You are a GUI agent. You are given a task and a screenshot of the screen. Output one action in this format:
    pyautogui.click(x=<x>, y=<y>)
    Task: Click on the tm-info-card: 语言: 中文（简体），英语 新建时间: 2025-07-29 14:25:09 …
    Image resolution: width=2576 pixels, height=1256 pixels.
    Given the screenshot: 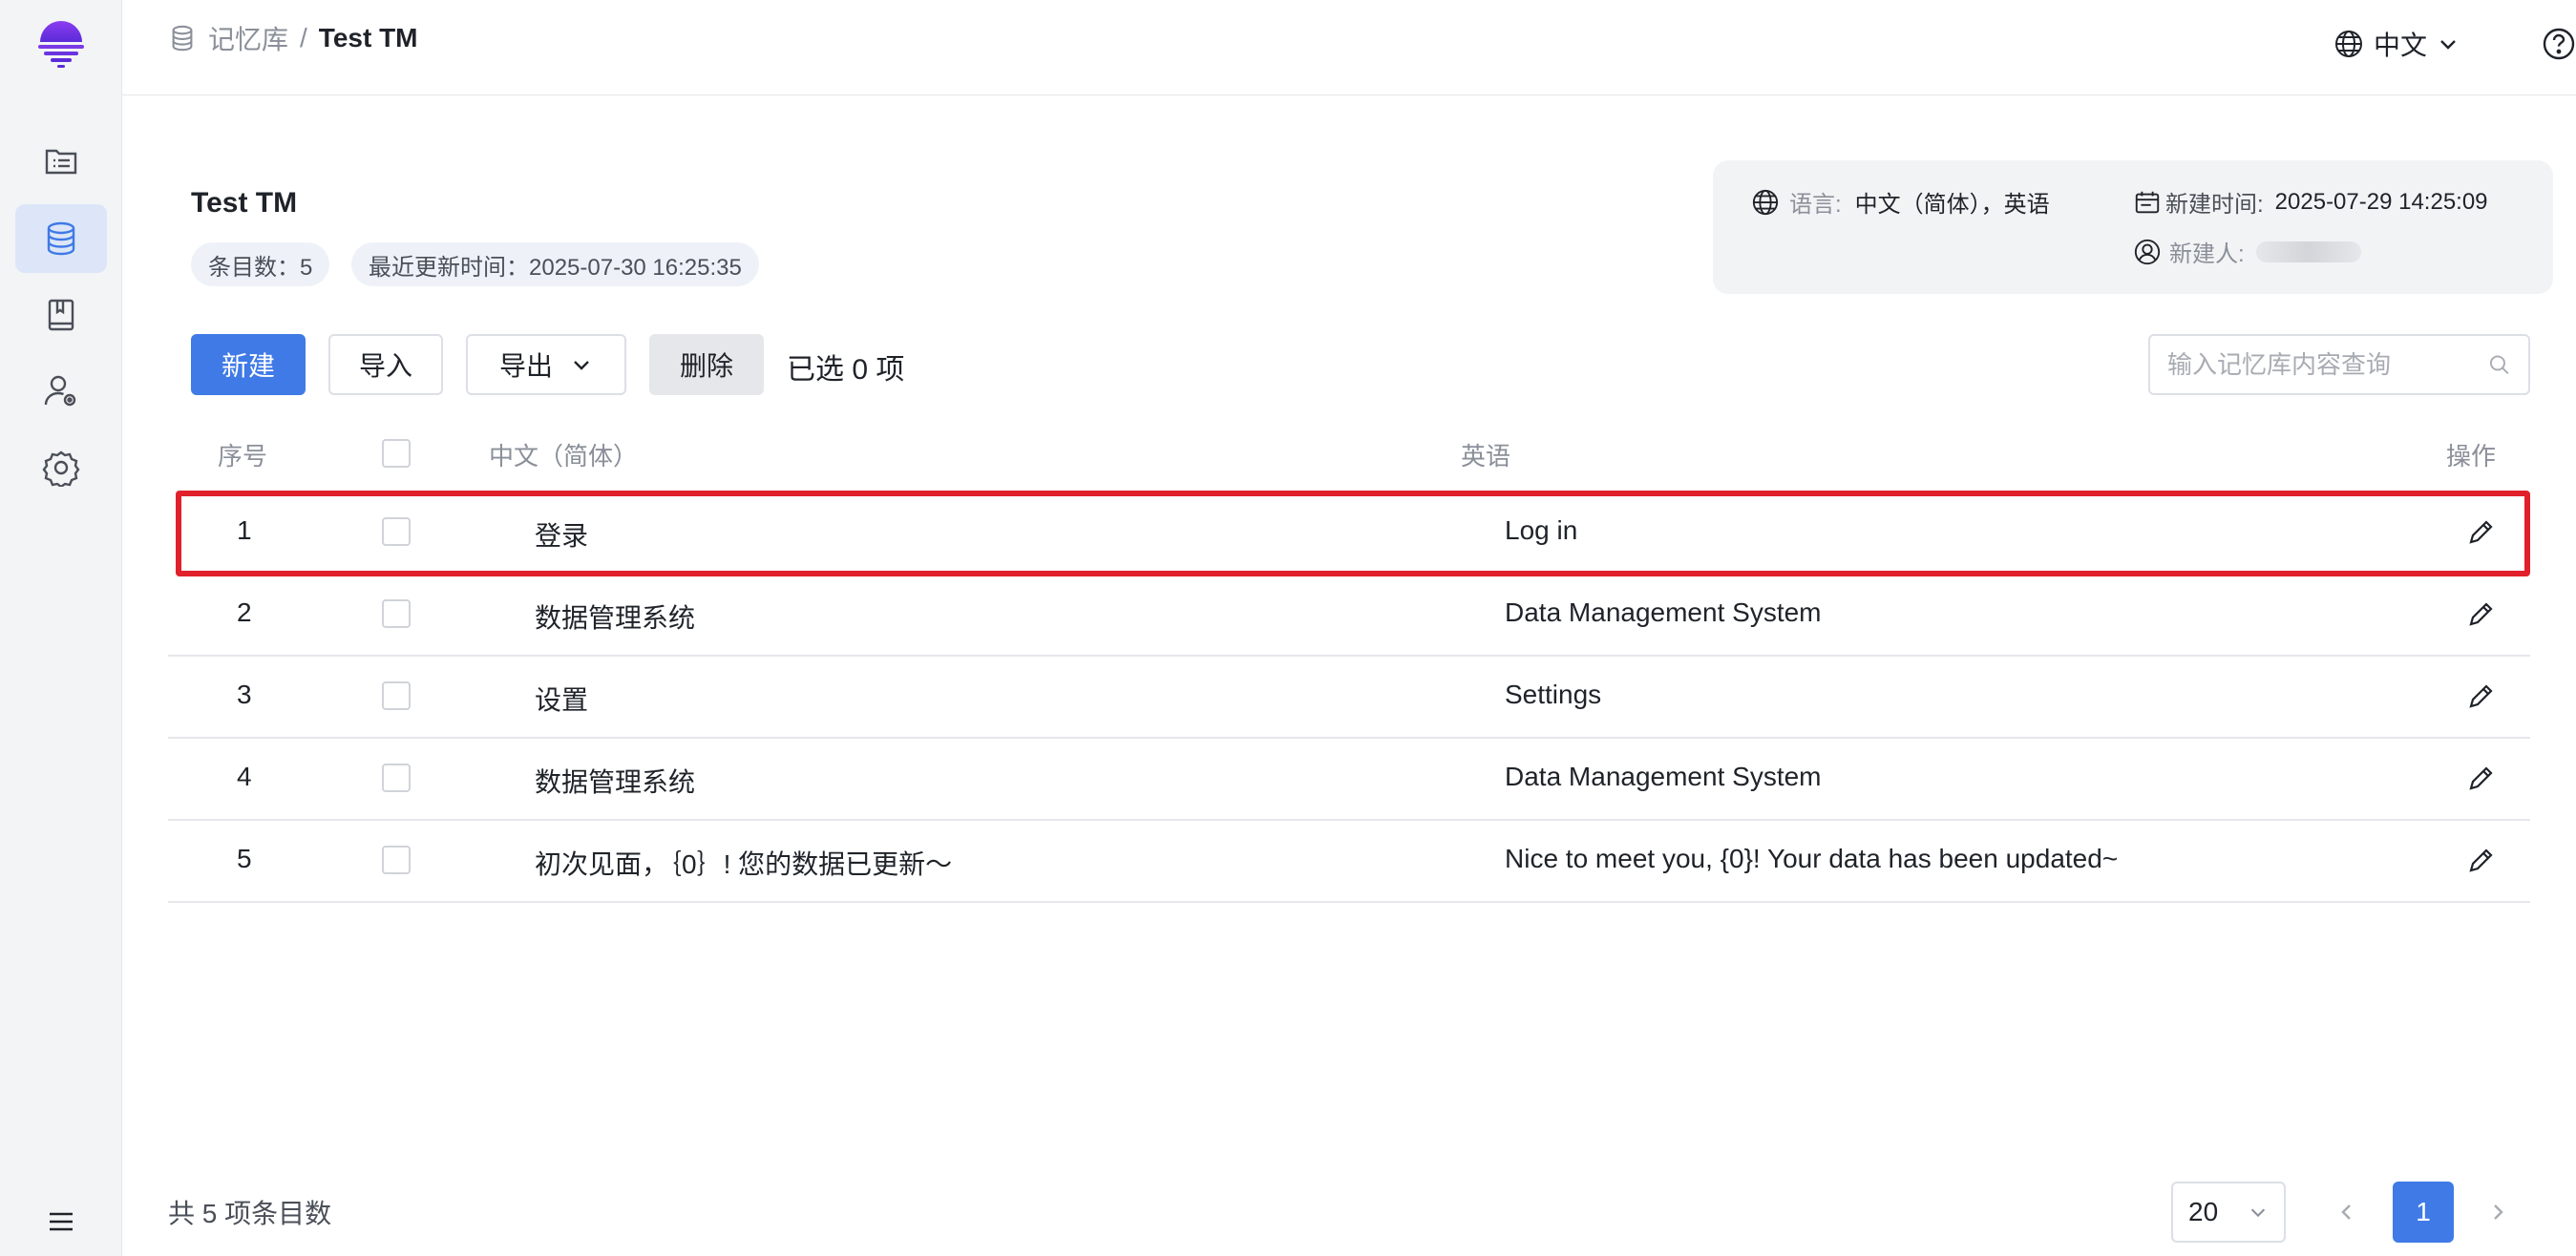 What is the action you would take?
    pyautogui.click(x=2133, y=227)
    